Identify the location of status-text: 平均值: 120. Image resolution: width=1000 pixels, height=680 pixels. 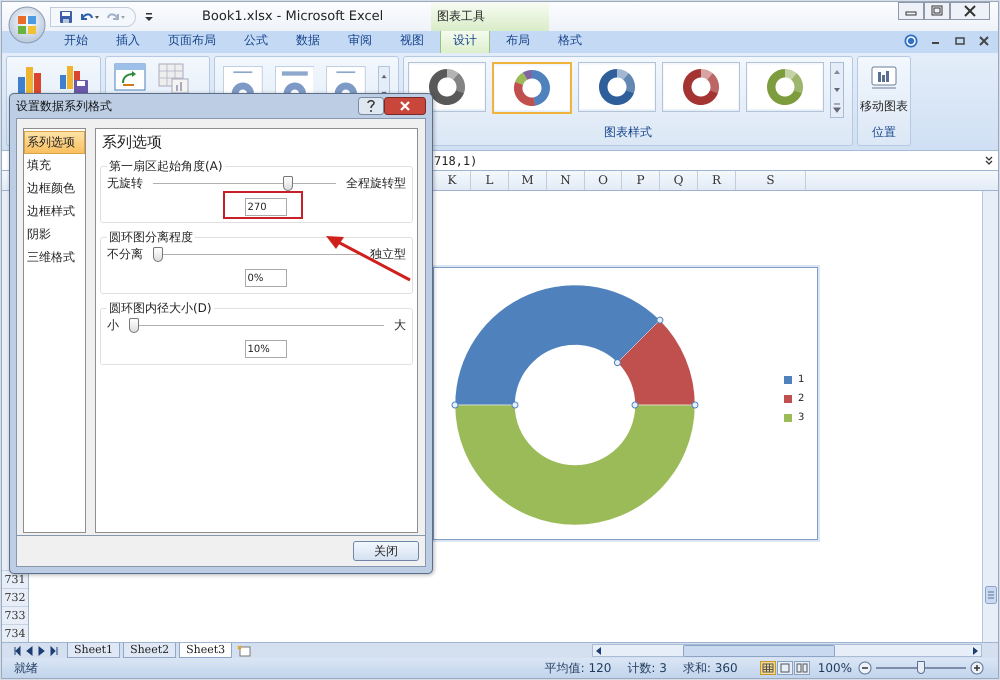
(578, 668).